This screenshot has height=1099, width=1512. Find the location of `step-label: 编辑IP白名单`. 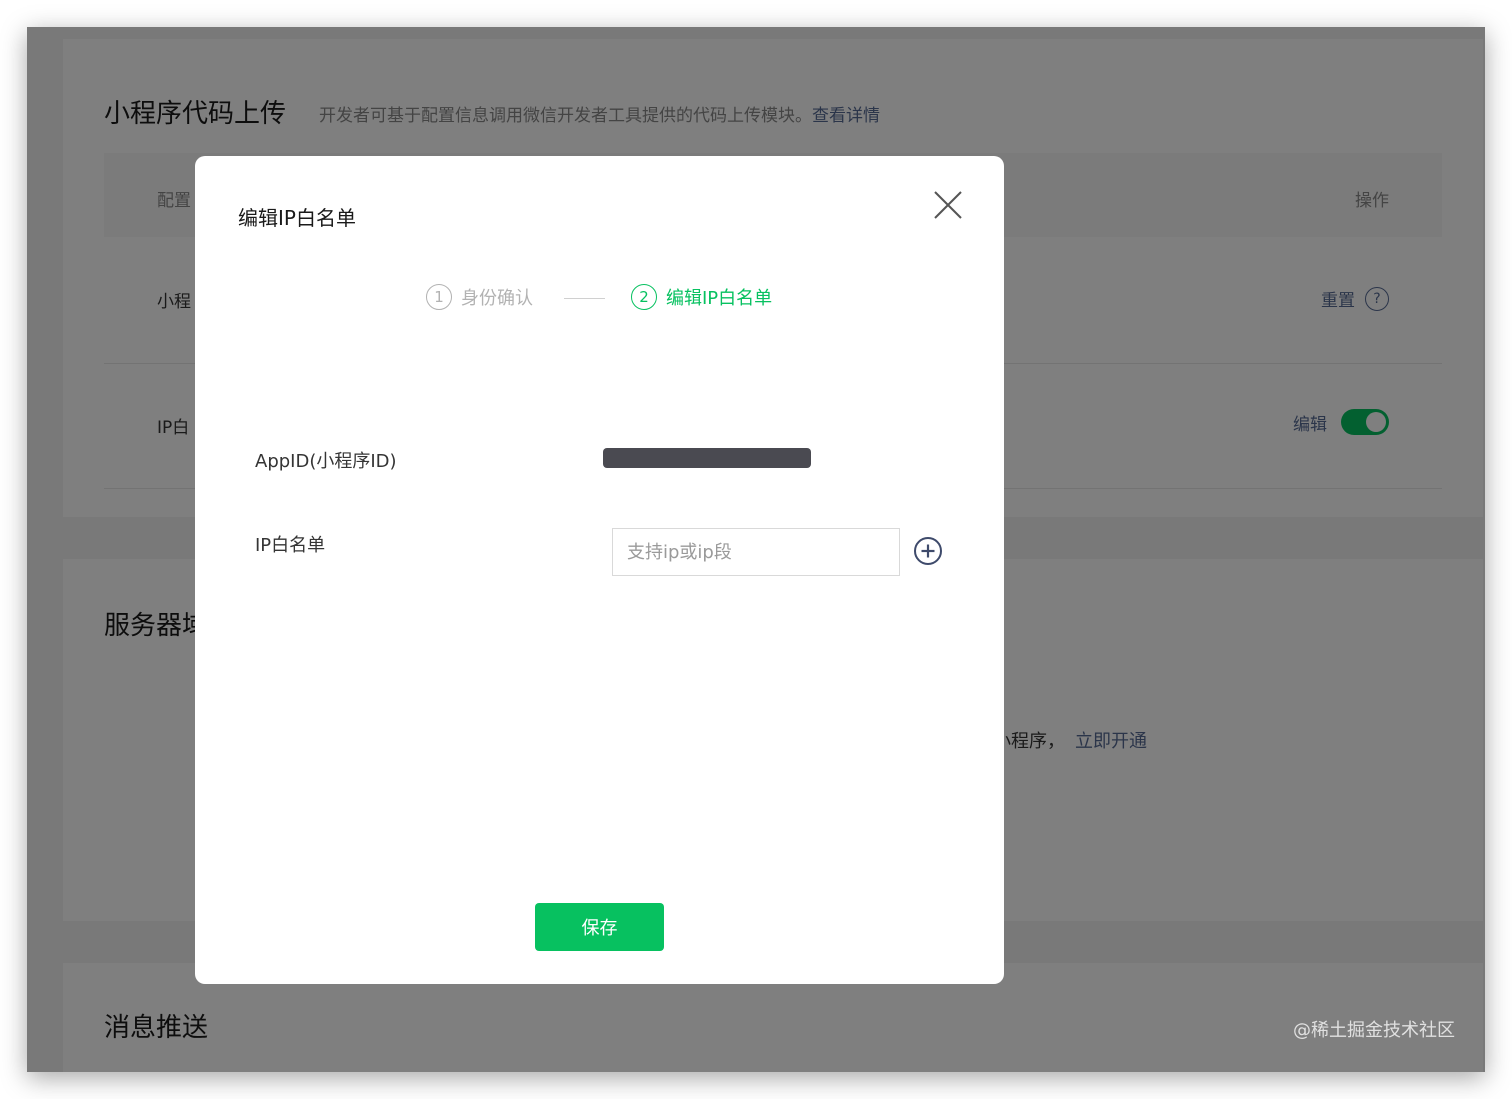

step-label: 编辑IP白名单 is located at coordinates (719, 298).